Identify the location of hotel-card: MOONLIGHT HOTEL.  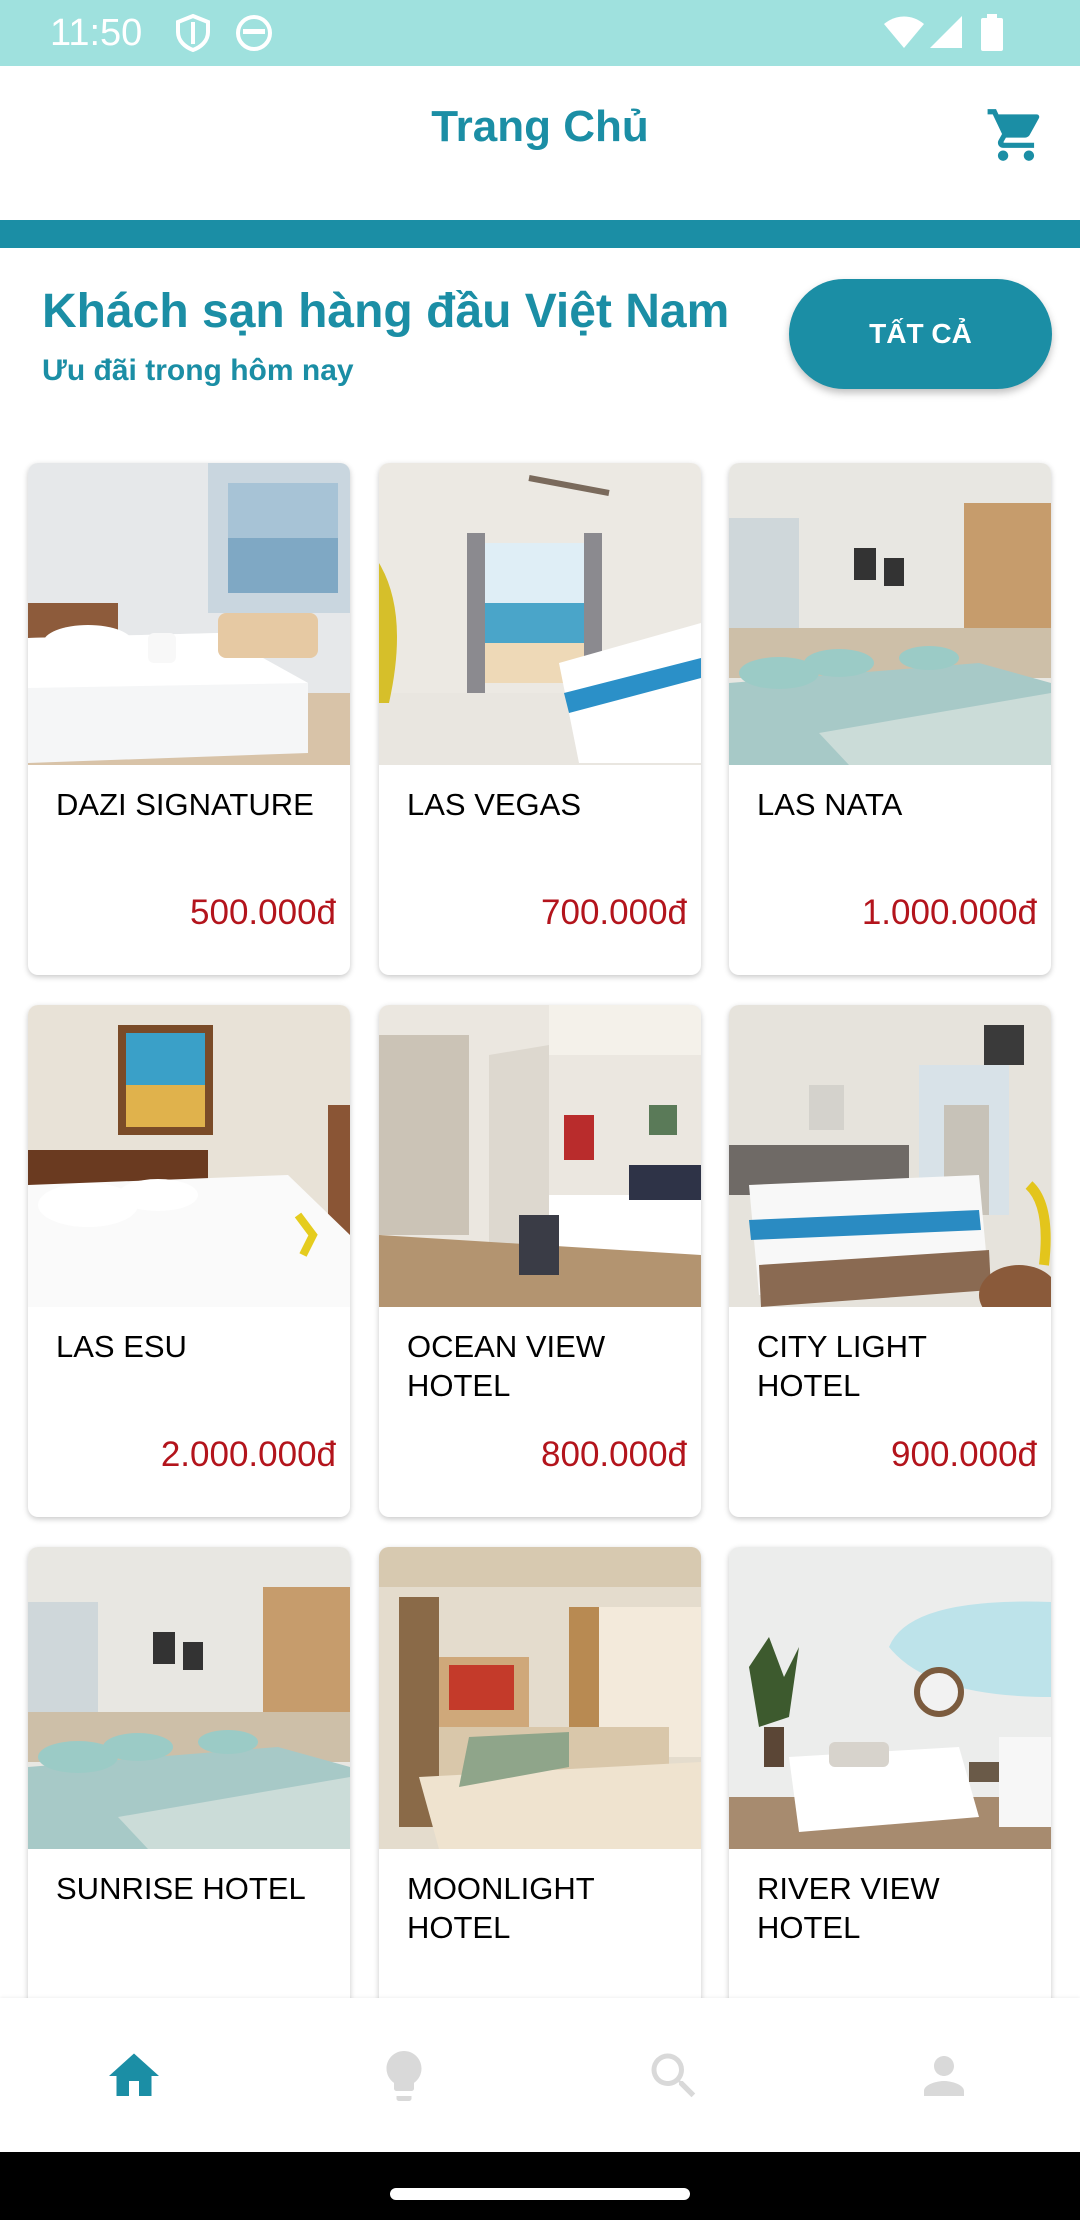
(540, 1803).